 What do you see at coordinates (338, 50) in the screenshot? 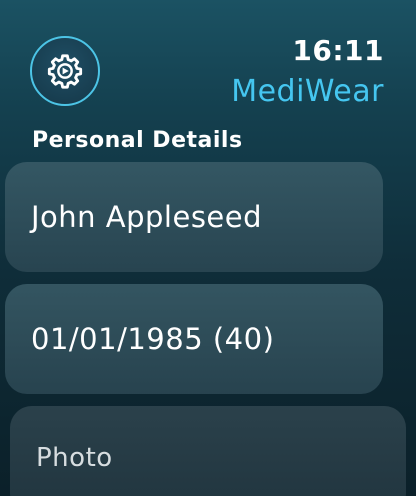
I see `time-display: 16:11` at bounding box center [338, 50].